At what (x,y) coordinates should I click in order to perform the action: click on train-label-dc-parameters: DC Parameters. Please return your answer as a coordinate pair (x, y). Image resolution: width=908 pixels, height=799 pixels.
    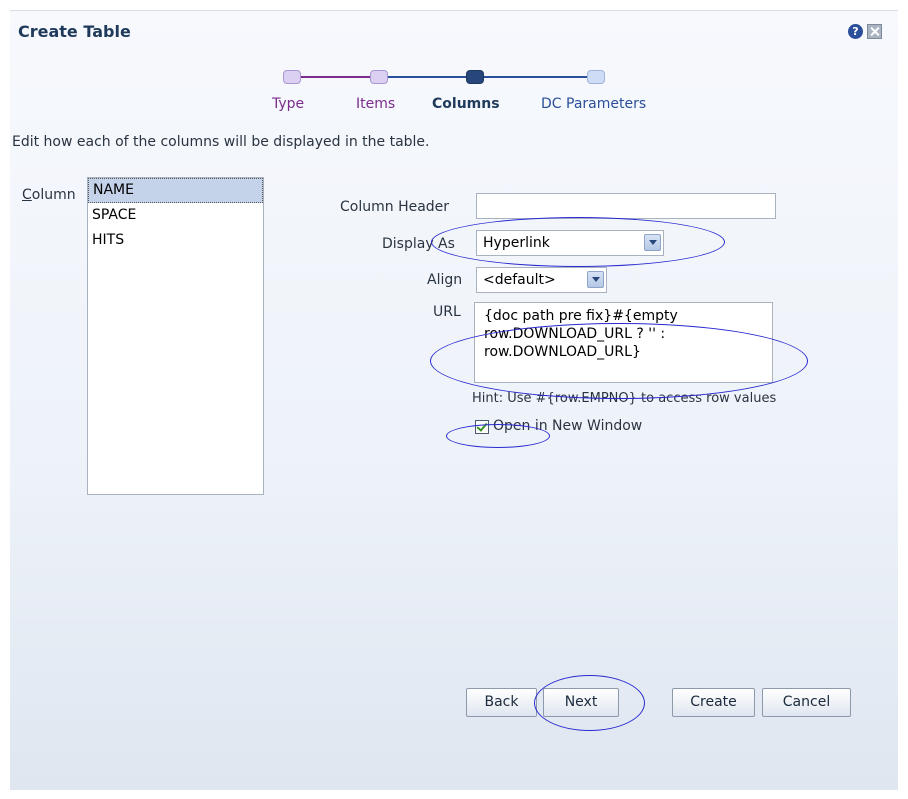
    Looking at the image, I should click on (594, 104).